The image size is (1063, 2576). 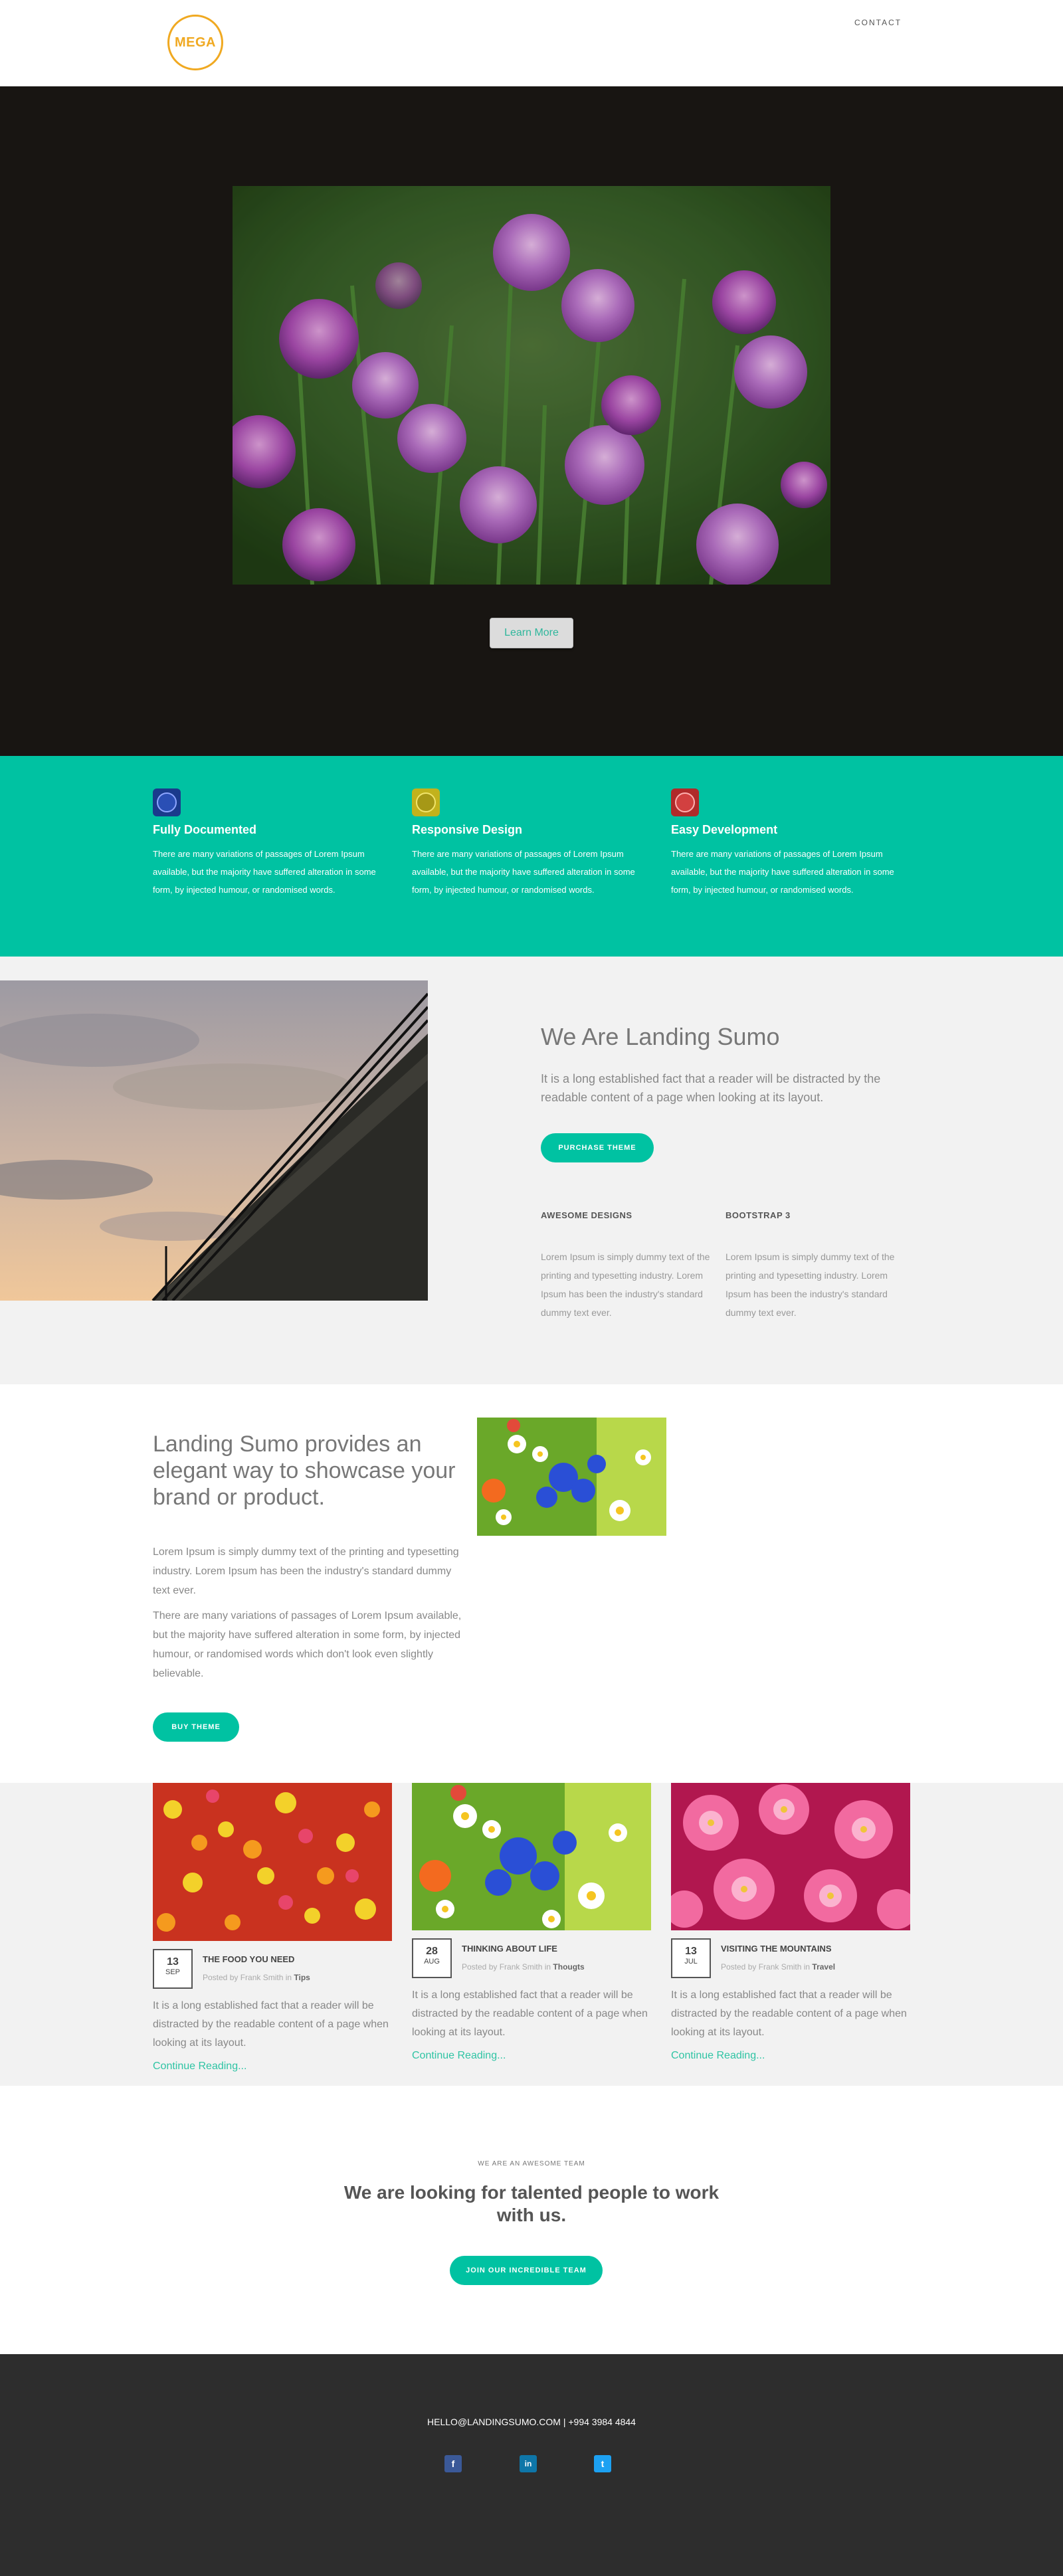 I want to click on post-image-wildflowers, so click(x=531, y=1856).